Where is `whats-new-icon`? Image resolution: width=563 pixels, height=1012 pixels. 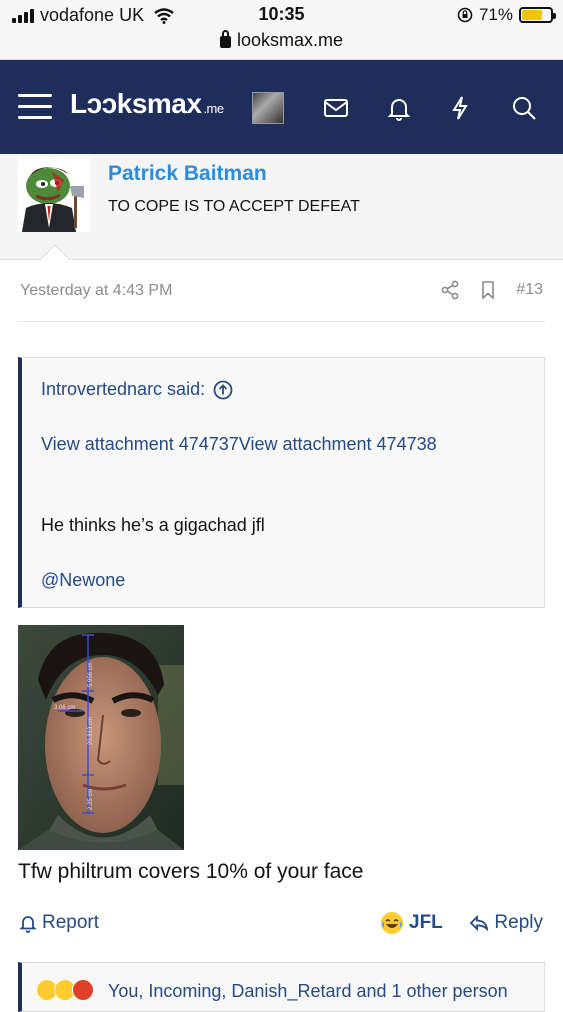 whats-new-icon is located at coordinates (460, 108).